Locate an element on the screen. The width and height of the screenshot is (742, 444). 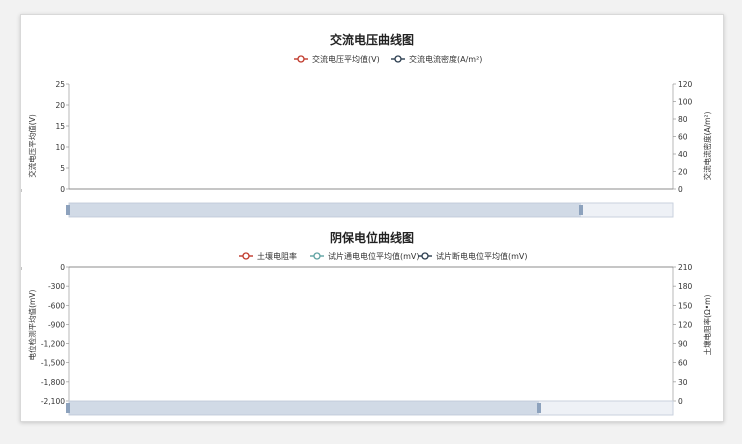
chart2-y-tick-label: -2,100 is located at coordinates (53, 401).